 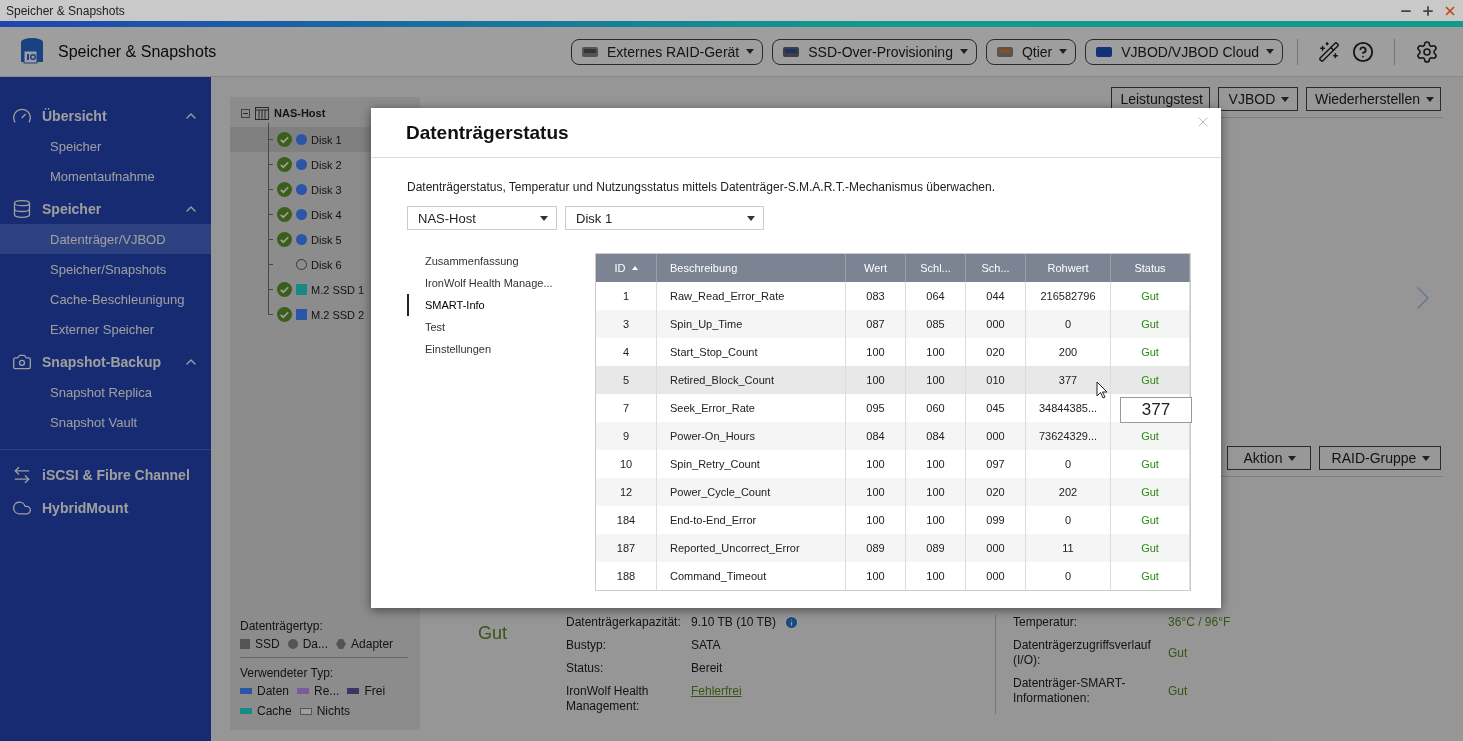 I want to click on sidebar-section: iSCSI & Fibre Channel, so click(x=105, y=475).